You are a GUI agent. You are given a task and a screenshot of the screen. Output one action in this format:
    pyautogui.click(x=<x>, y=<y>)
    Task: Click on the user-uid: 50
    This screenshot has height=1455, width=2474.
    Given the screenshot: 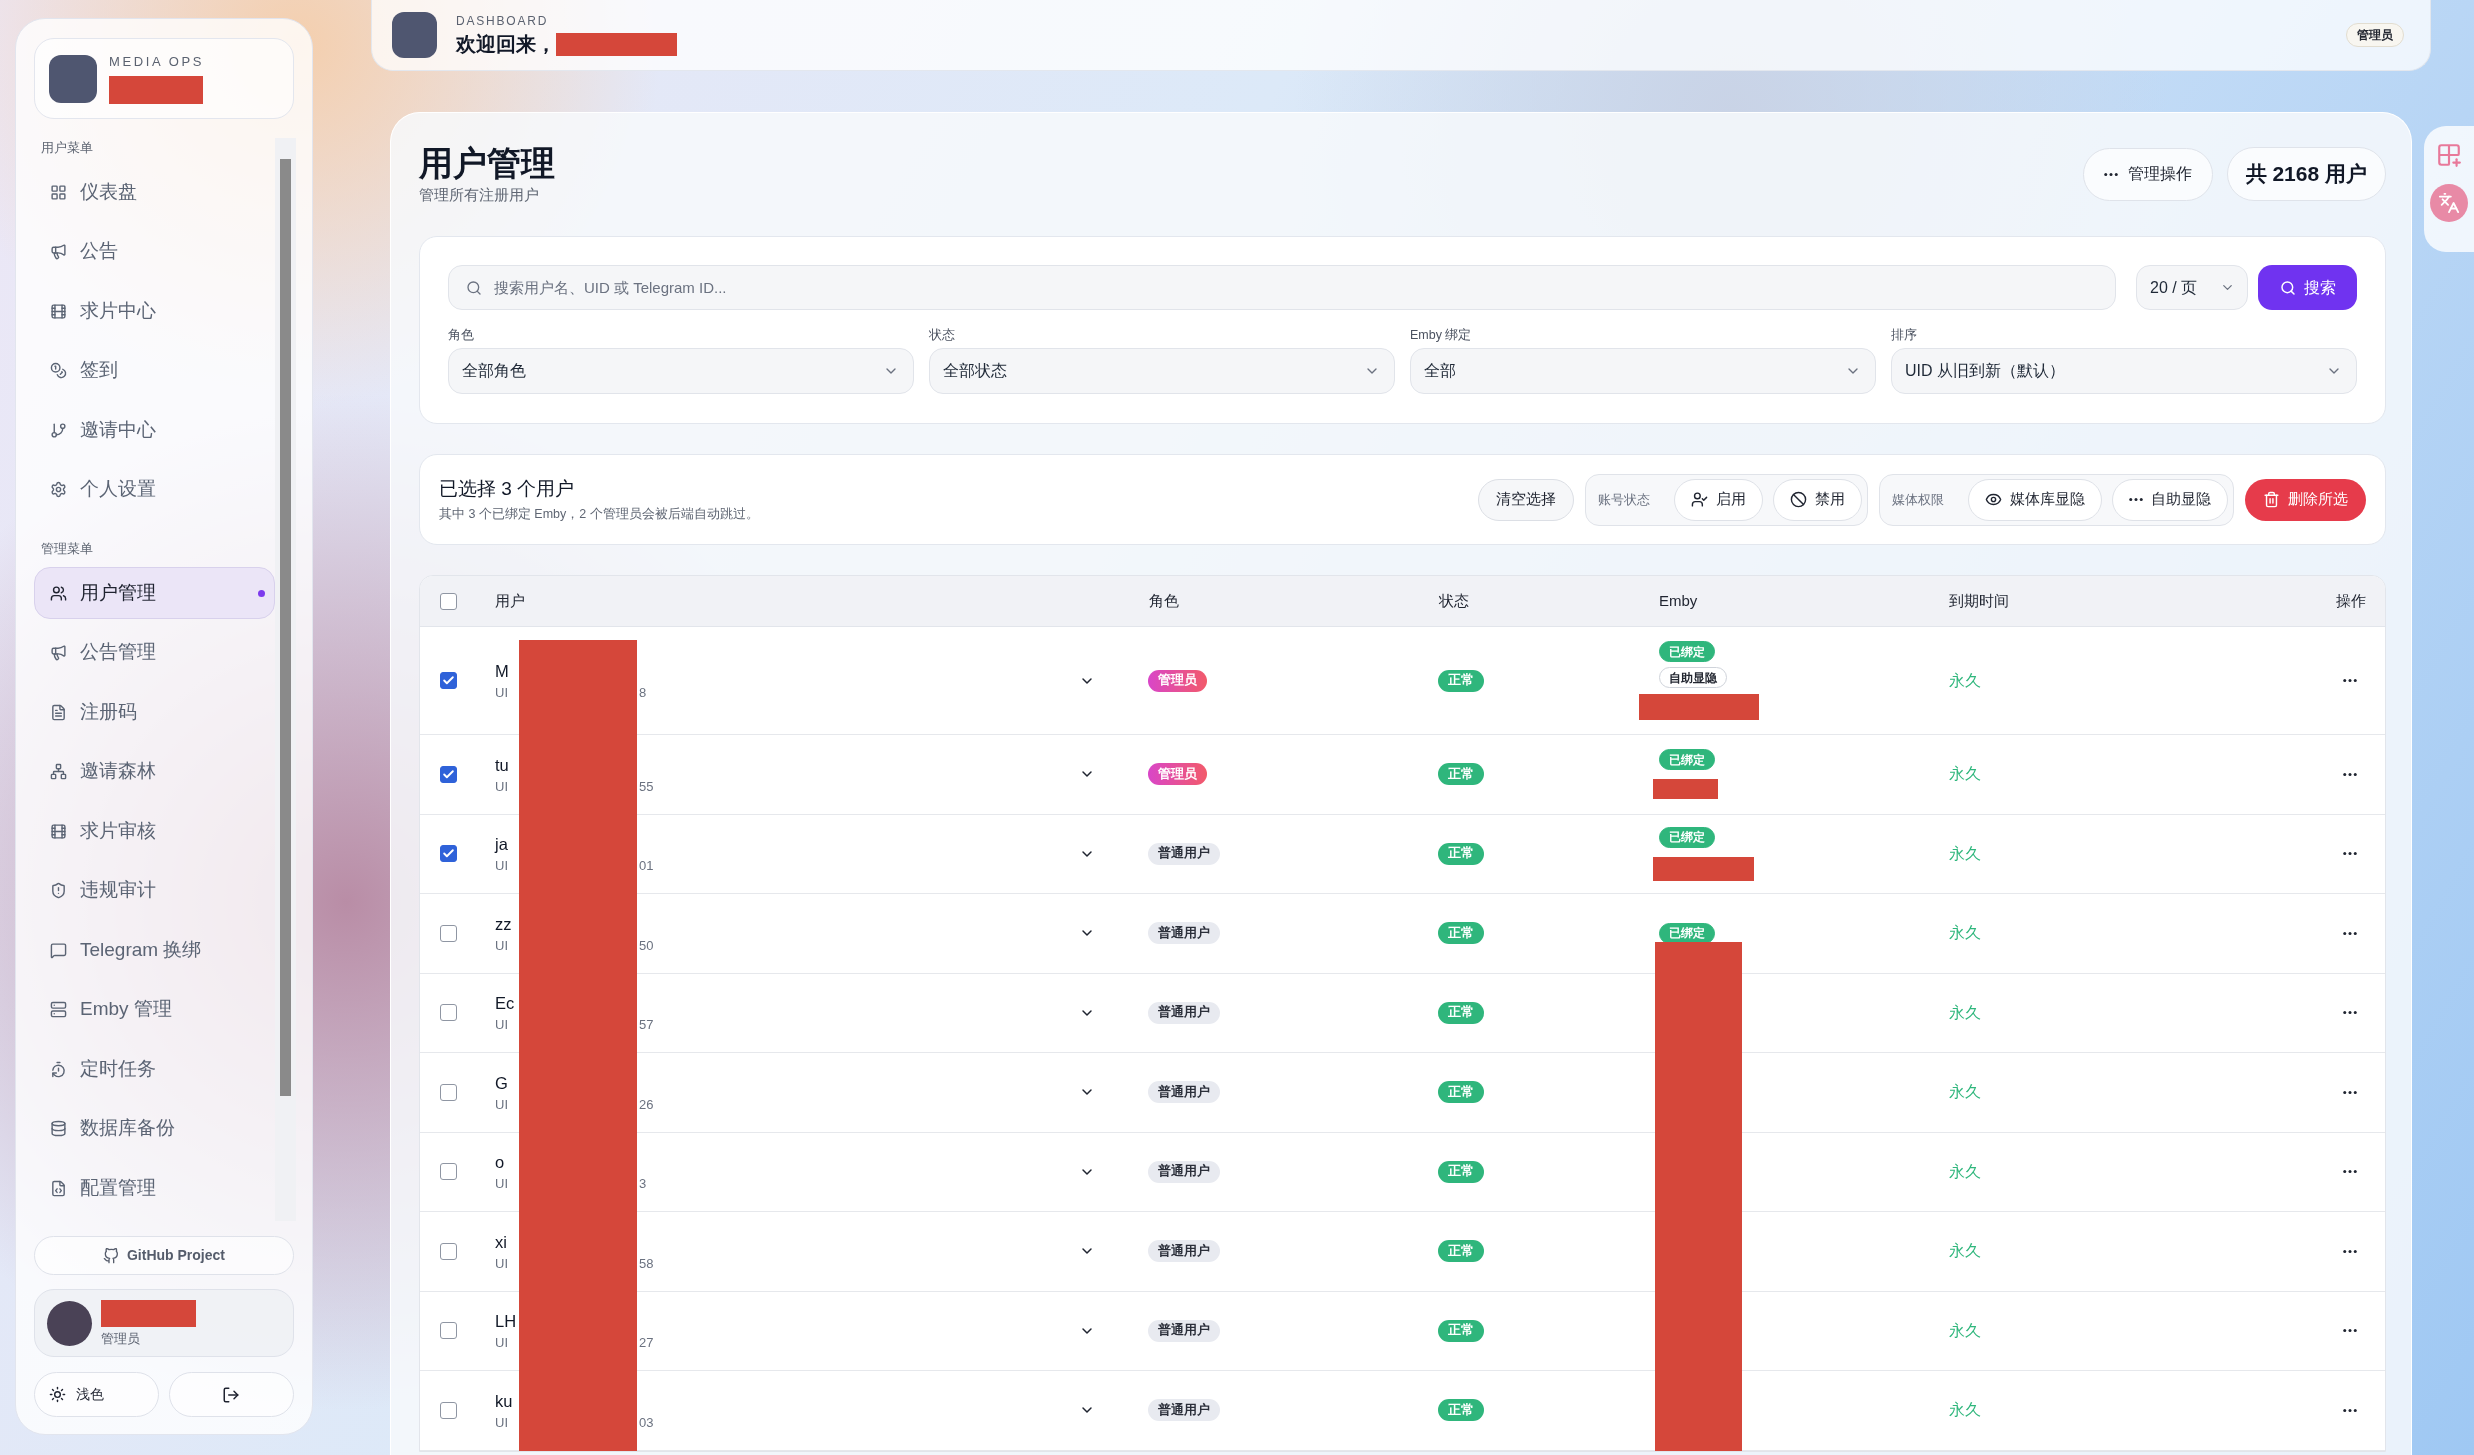 What is the action you would take?
    pyautogui.click(x=646, y=945)
    